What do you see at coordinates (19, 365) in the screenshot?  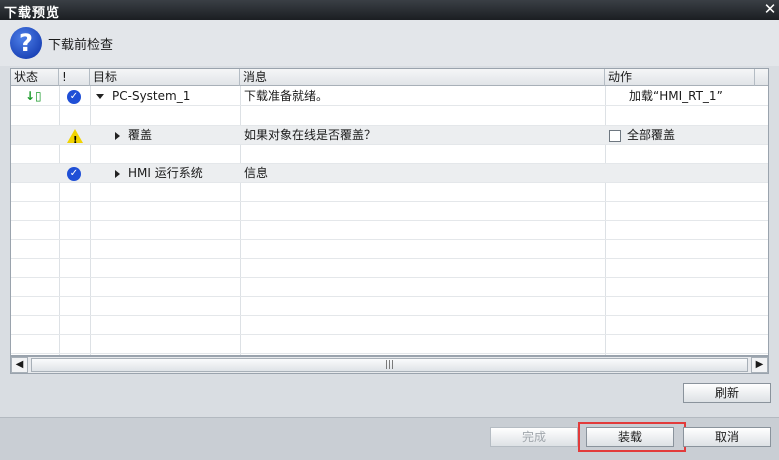 I see `scroll-left-icon: ◀` at bounding box center [19, 365].